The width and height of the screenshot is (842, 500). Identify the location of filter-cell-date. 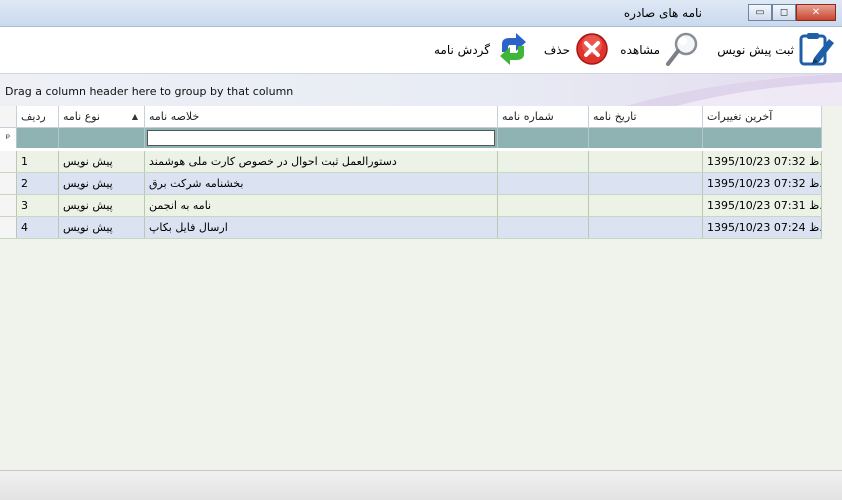
(646, 138).